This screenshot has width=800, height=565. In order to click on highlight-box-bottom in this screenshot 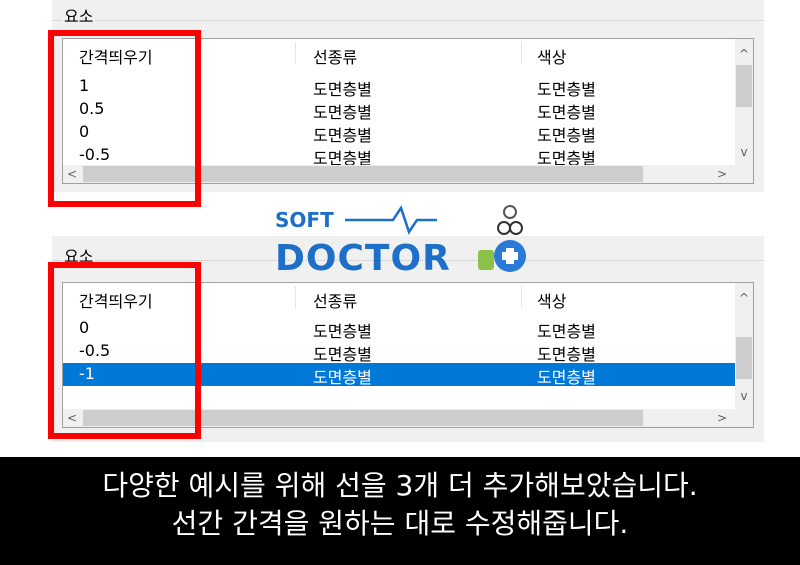, I will do `click(124, 350)`.